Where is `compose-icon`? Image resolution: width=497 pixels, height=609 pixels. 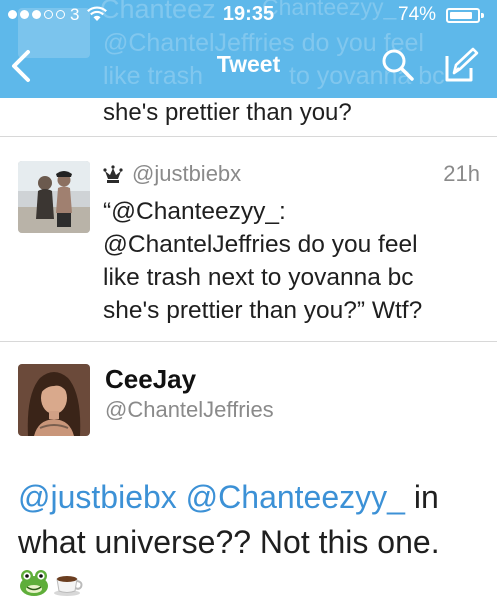
compose-icon is located at coordinates (460, 65).